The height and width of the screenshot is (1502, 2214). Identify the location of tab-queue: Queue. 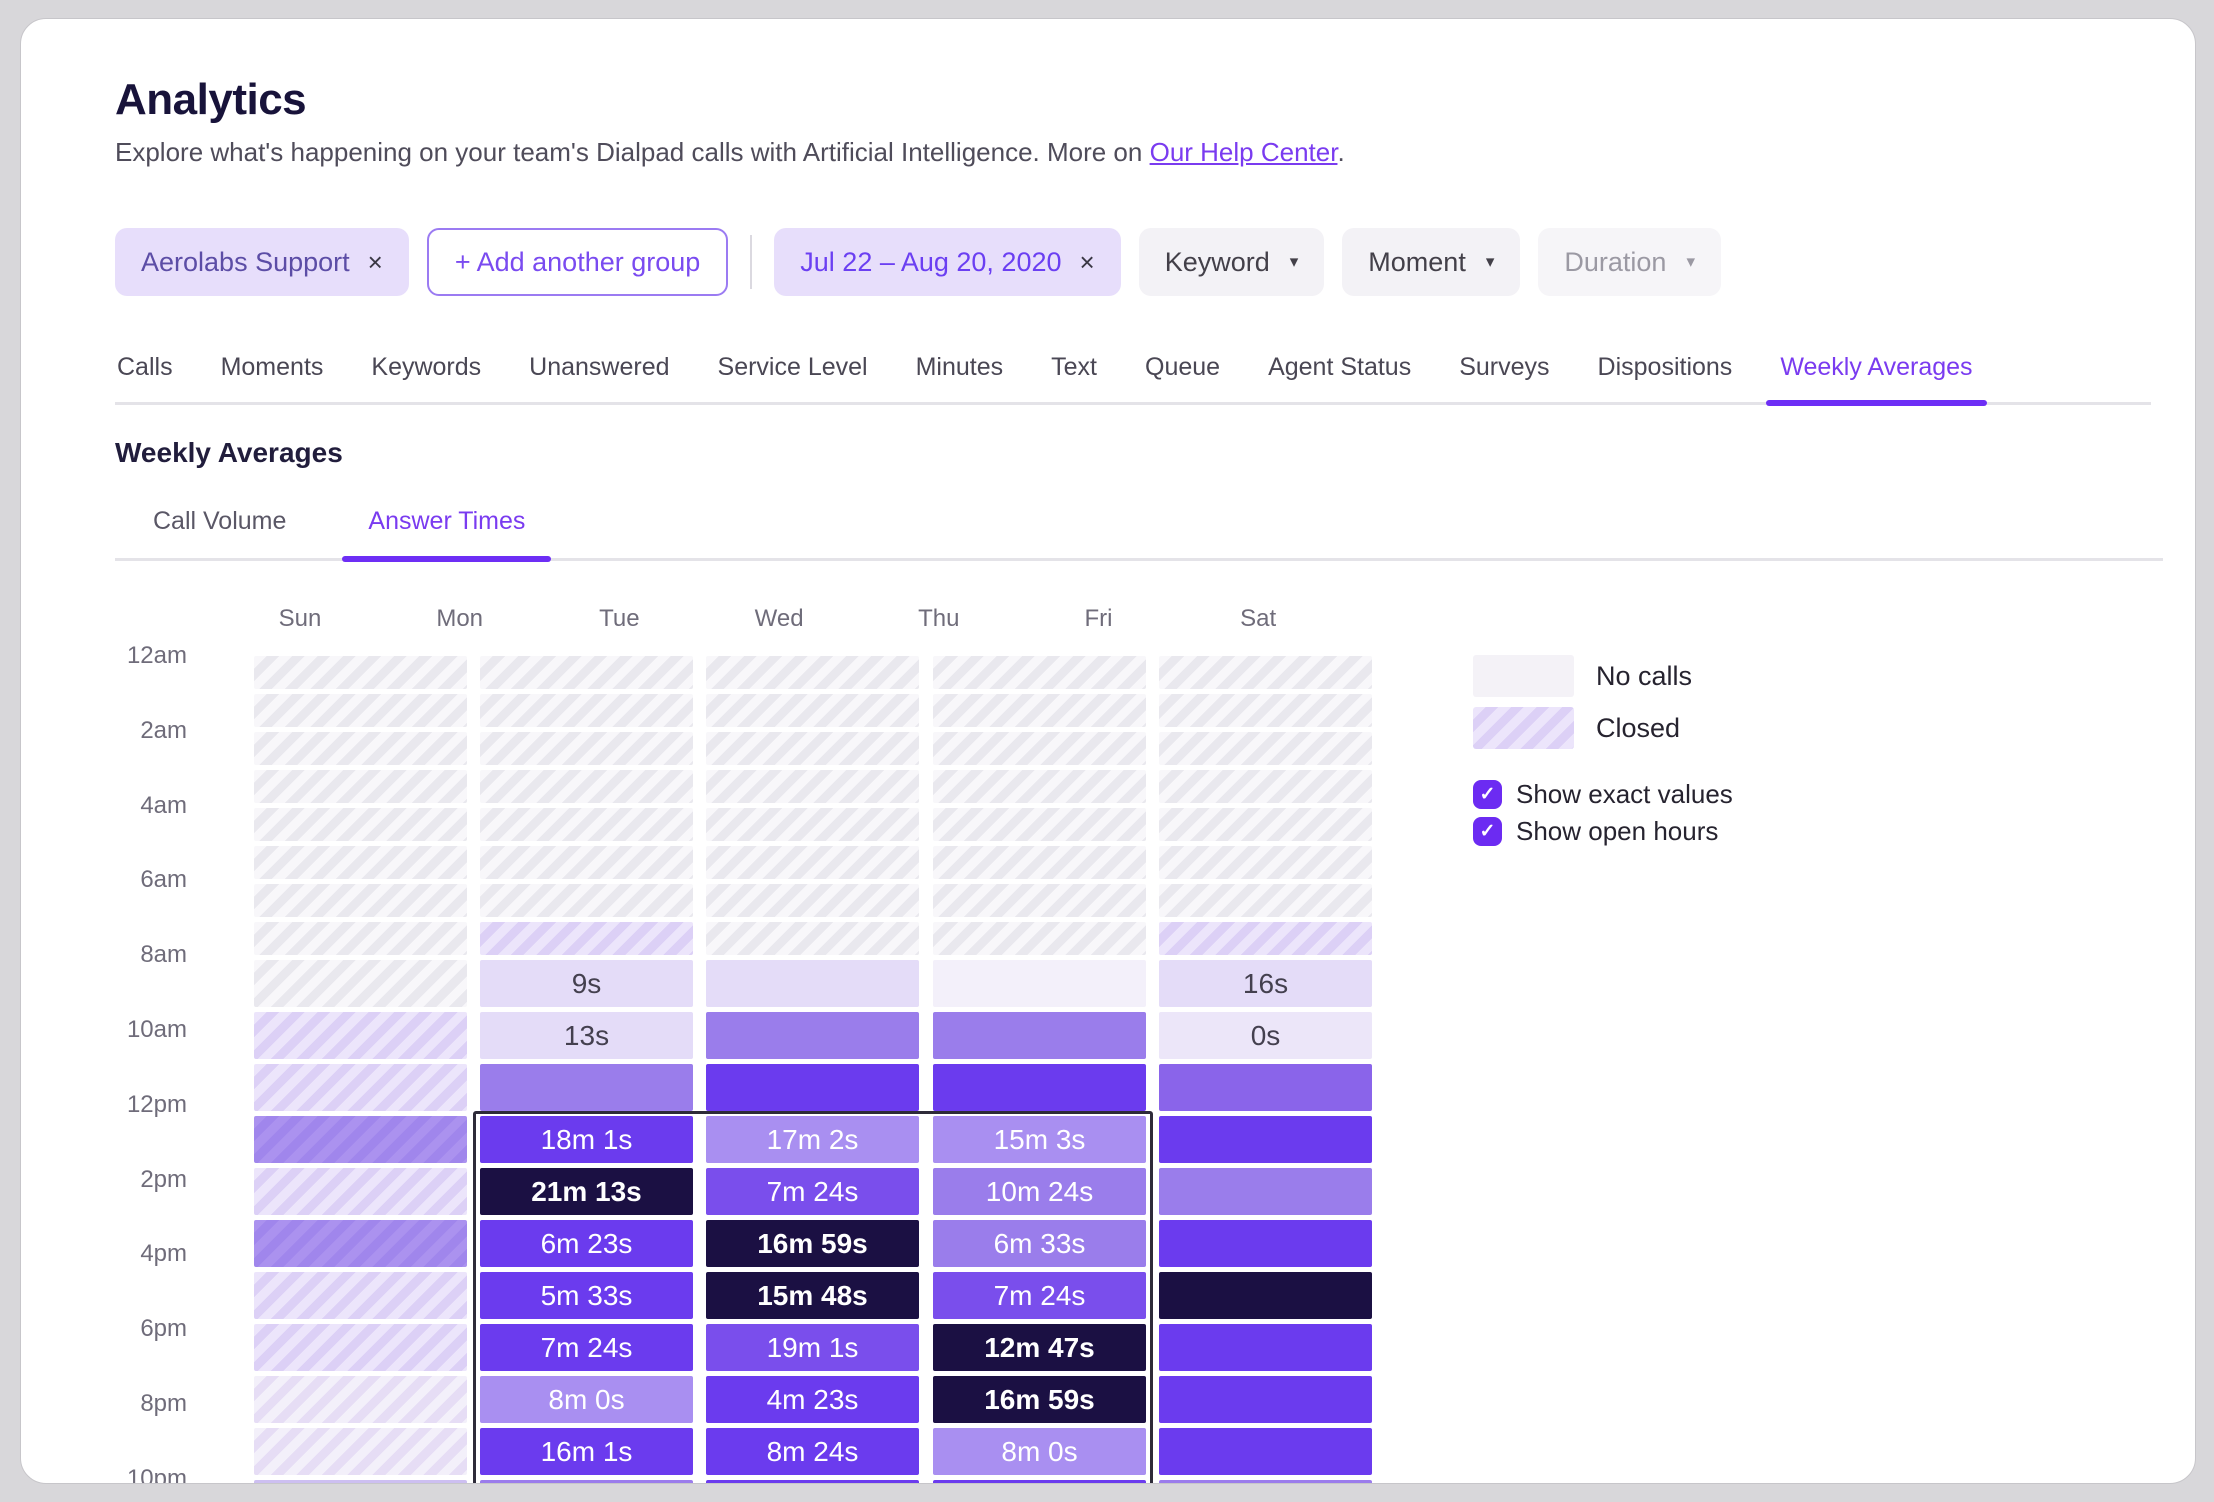
(1182, 374).